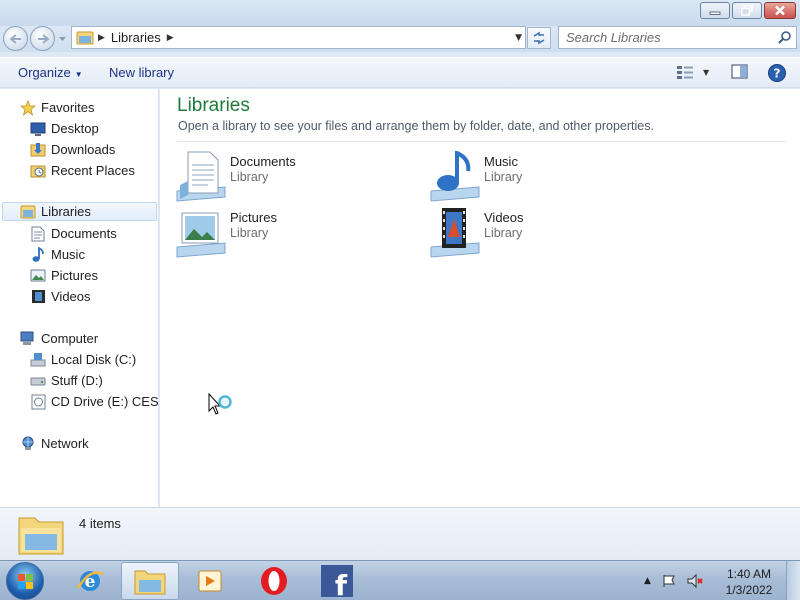 Image resolution: width=800 pixels, height=600 pixels. I want to click on downloads-folder-icon, so click(38, 150).